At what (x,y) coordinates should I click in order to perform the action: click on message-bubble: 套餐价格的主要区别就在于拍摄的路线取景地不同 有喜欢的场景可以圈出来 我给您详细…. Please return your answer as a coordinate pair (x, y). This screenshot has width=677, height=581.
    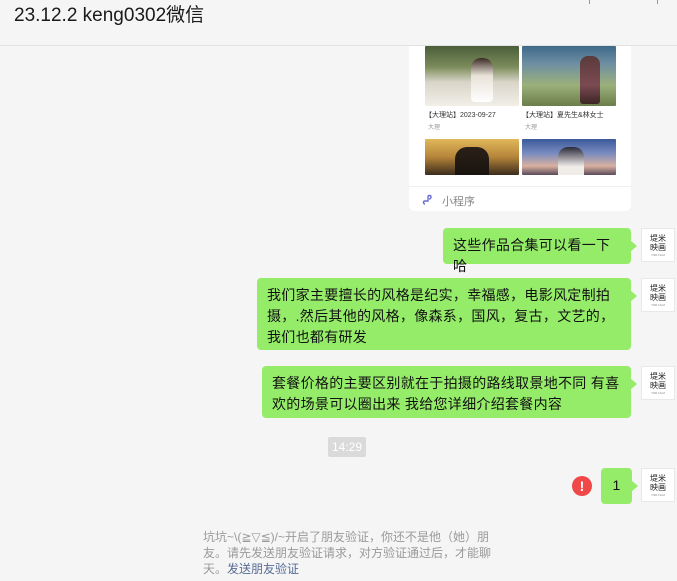
    Looking at the image, I should click on (449, 392).